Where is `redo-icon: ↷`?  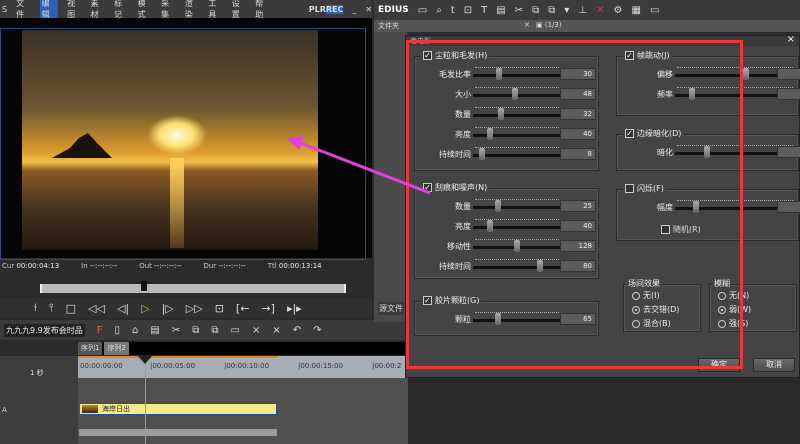 redo-icon: ↷ is located at coordinates (317, 330).